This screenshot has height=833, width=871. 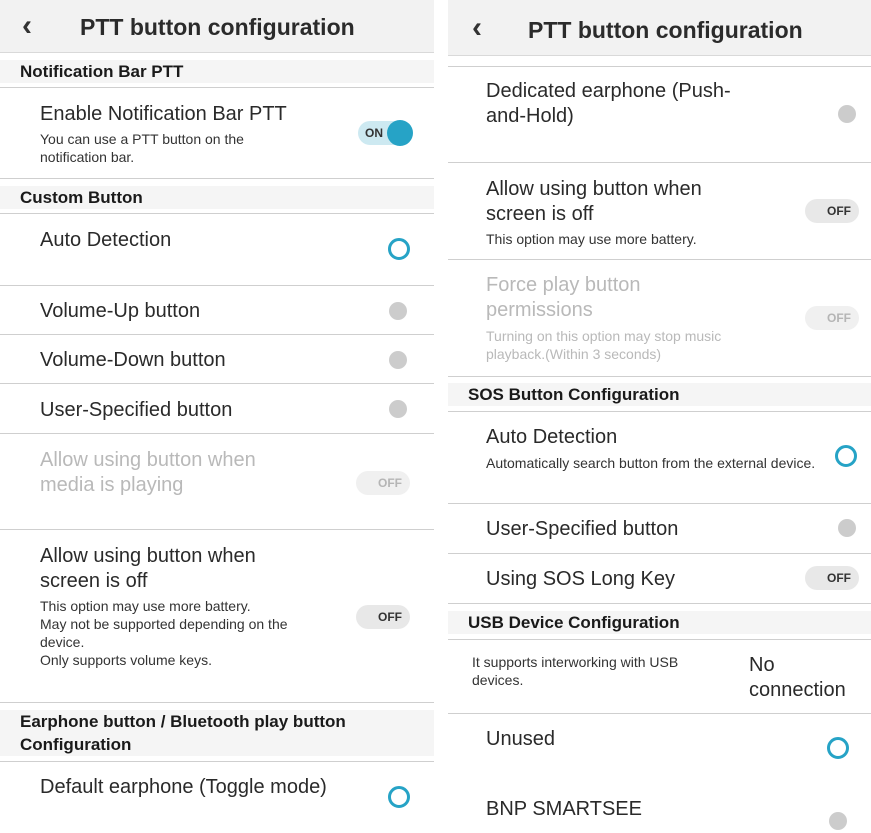 What do you see at coordinates (385, 133) in the screenshot?
I see `enable-notification-toggle: ON` at bounding box center [385, 133].